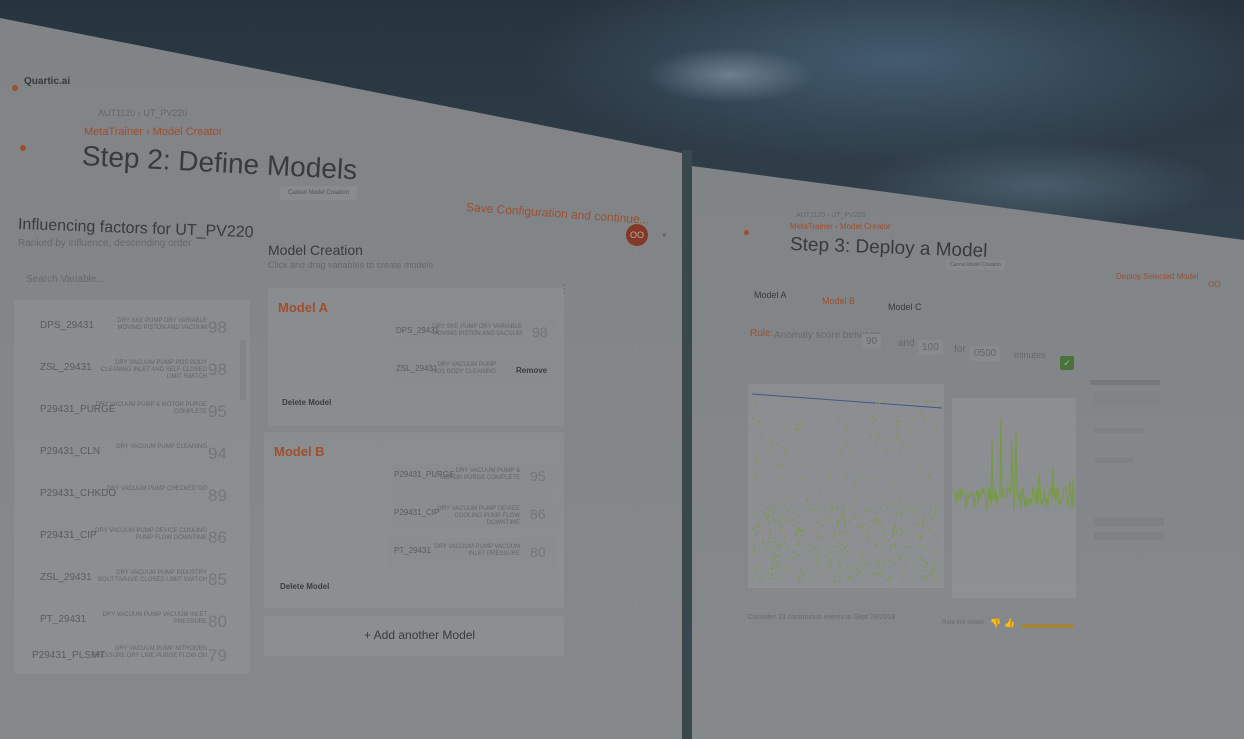  What do you see at coordinates (306, 402) in the screenshot?
I see `delete-model-a-button: Delete Model` at bounding box center [306, 402].